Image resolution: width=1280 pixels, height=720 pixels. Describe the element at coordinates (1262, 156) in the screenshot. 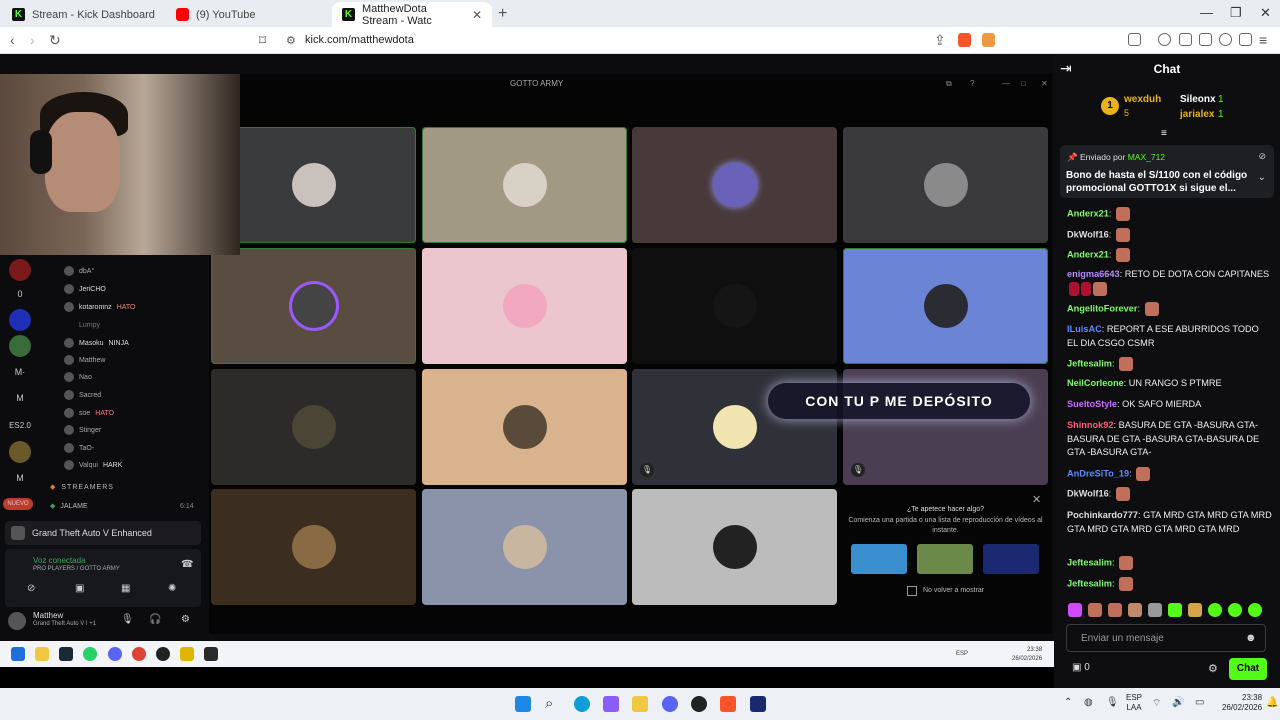

I see `unpin-icon: ⊘` at that location.